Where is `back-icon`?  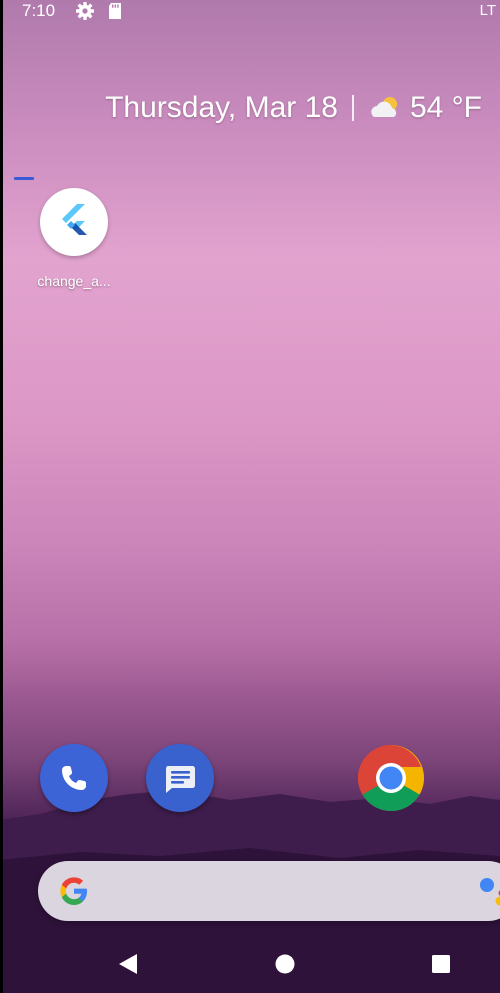
back-icon is located at coordinates (128, 964).